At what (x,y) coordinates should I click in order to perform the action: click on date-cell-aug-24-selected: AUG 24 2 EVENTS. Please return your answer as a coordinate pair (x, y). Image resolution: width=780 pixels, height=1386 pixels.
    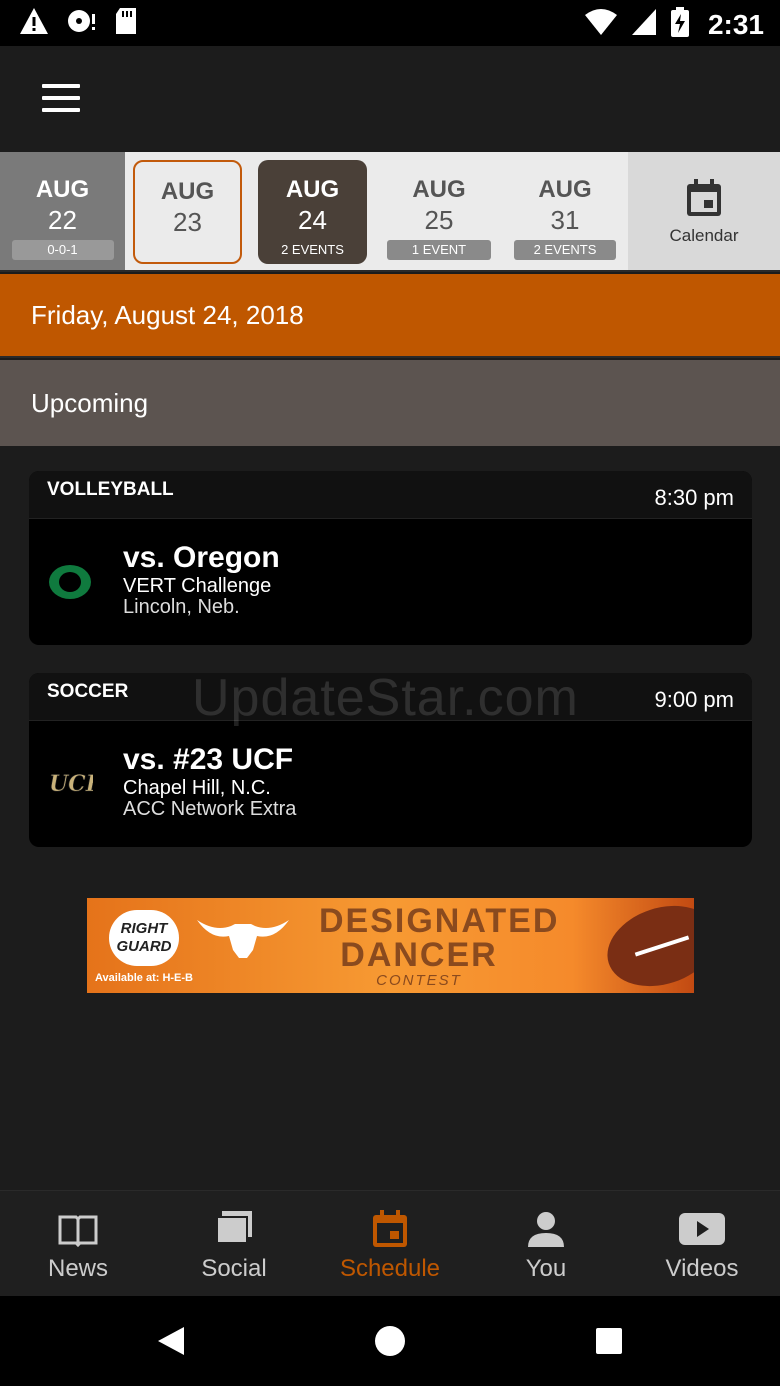
    Looking at the image, I should click on (312, 212).